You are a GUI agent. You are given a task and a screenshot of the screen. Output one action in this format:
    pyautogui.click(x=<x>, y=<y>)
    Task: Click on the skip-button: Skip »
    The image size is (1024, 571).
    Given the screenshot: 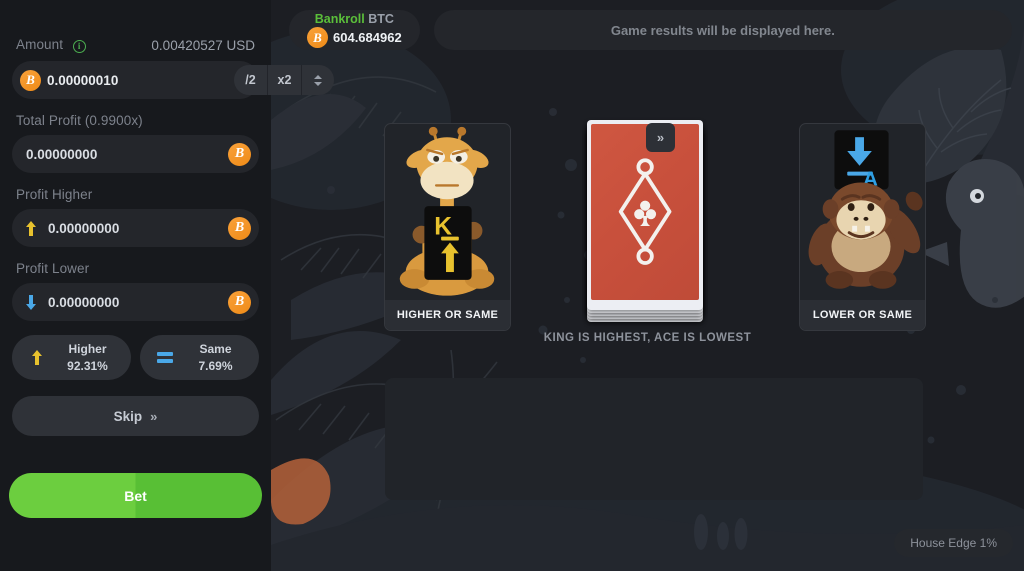 What is the action you would take?
    pyautogui.click(x=135, y=416)
    